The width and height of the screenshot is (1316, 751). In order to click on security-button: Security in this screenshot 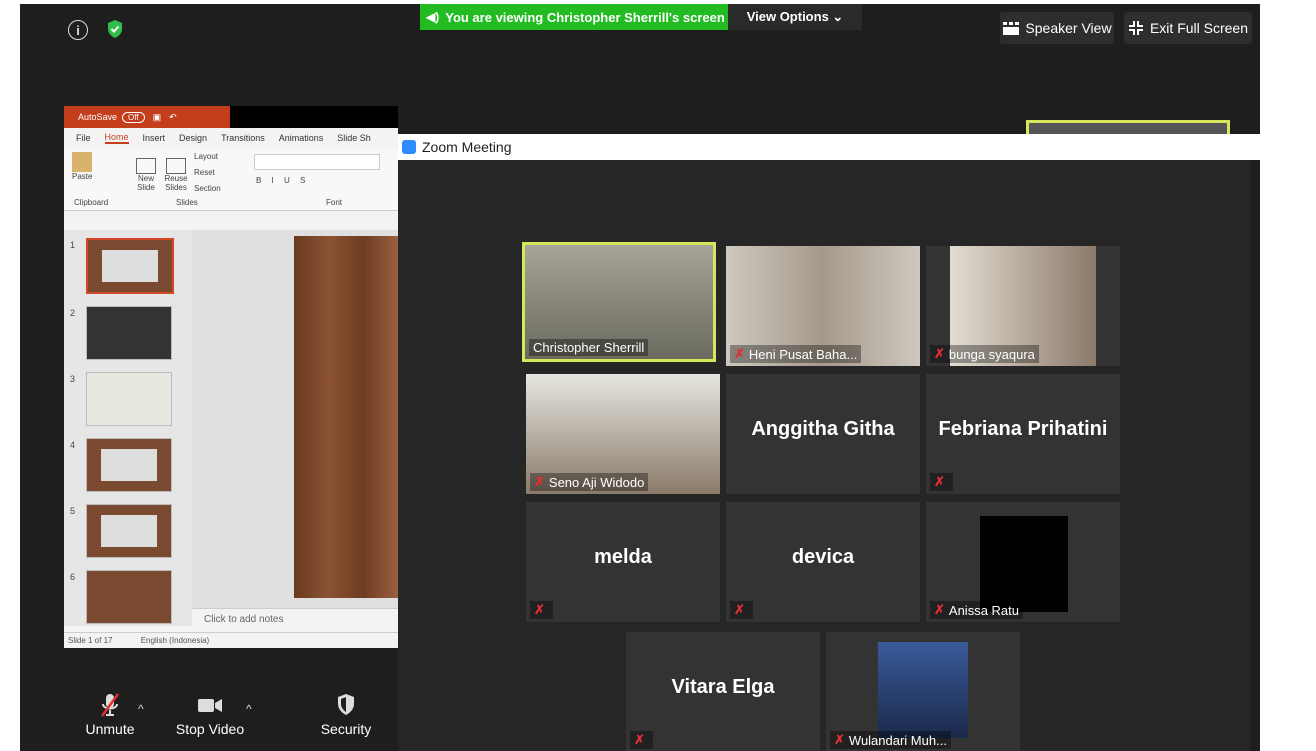, I will do `click(346, 714)`.